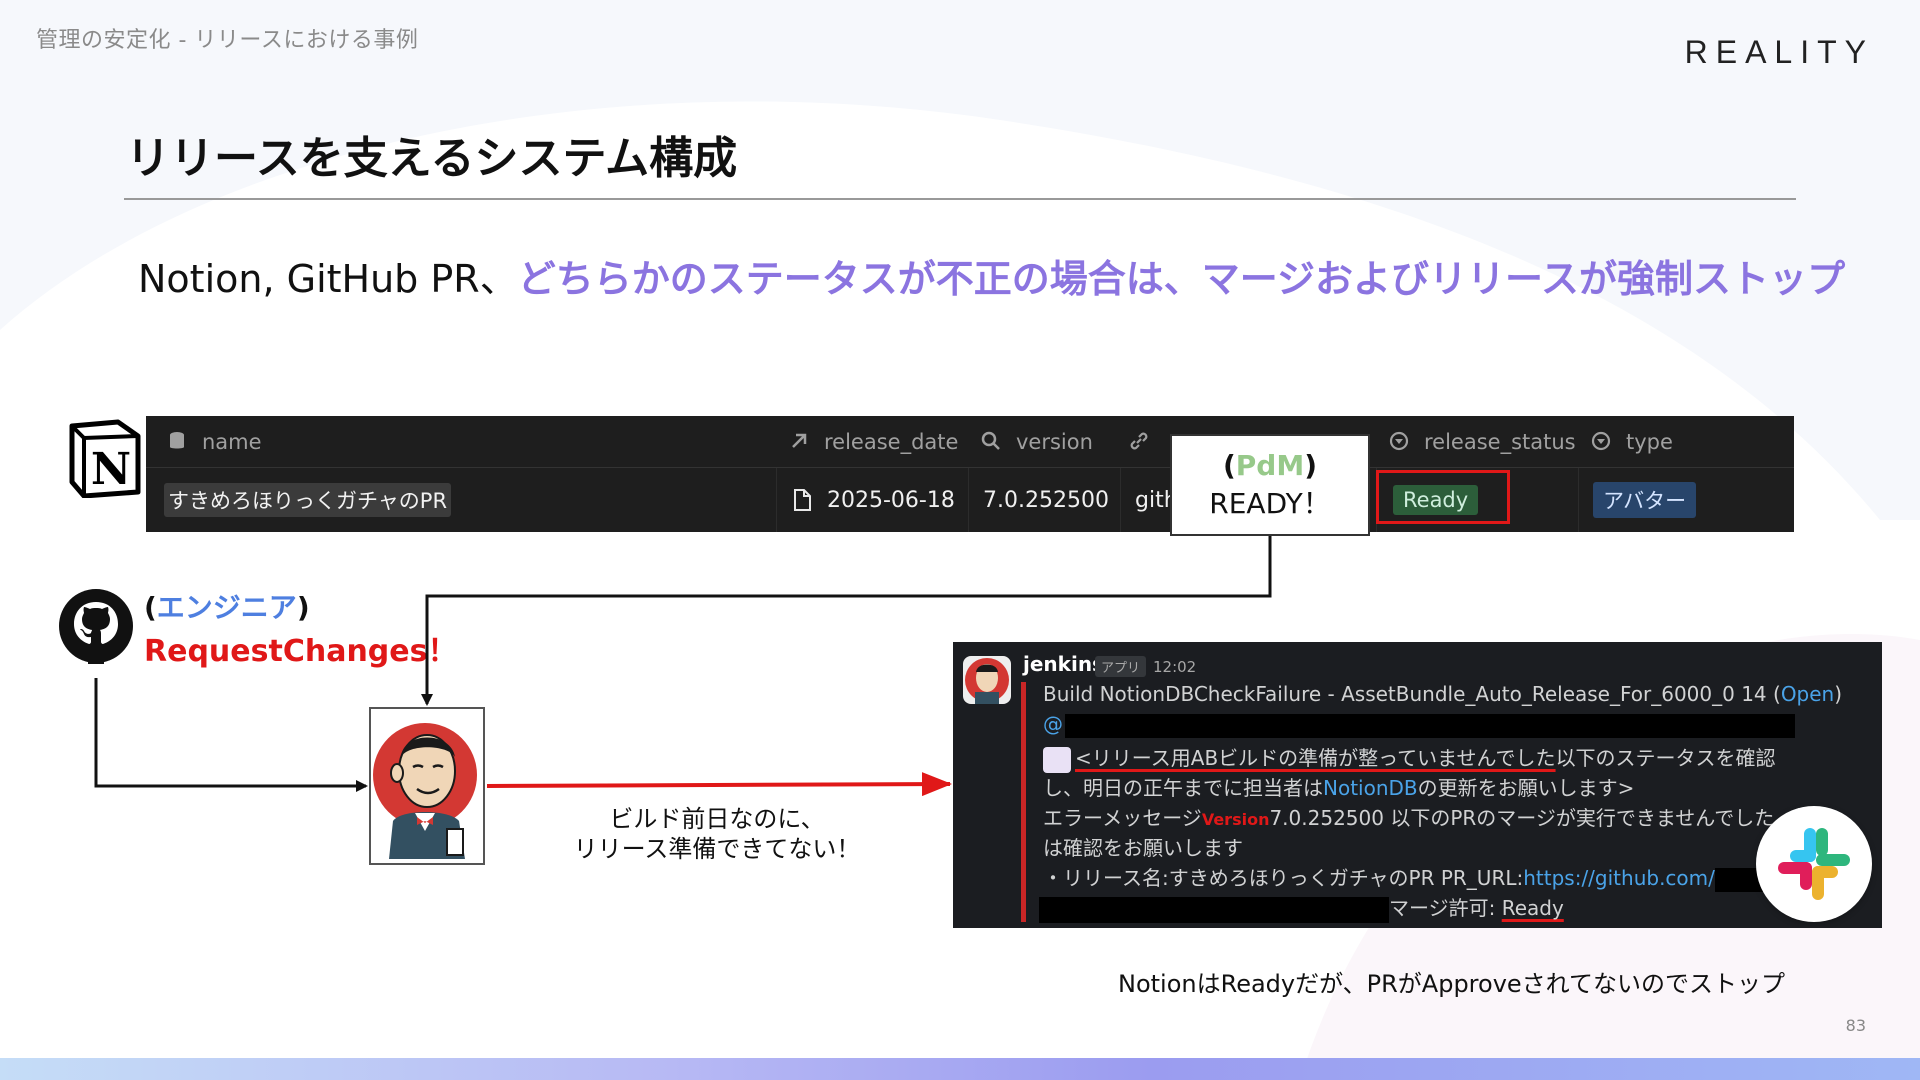 This screenshot has width=1920, height=1080. What do you see at coordinates (1532, 908) in the screenshot?
I see `merge-status: Ready` at bounding box center [1532, 908].